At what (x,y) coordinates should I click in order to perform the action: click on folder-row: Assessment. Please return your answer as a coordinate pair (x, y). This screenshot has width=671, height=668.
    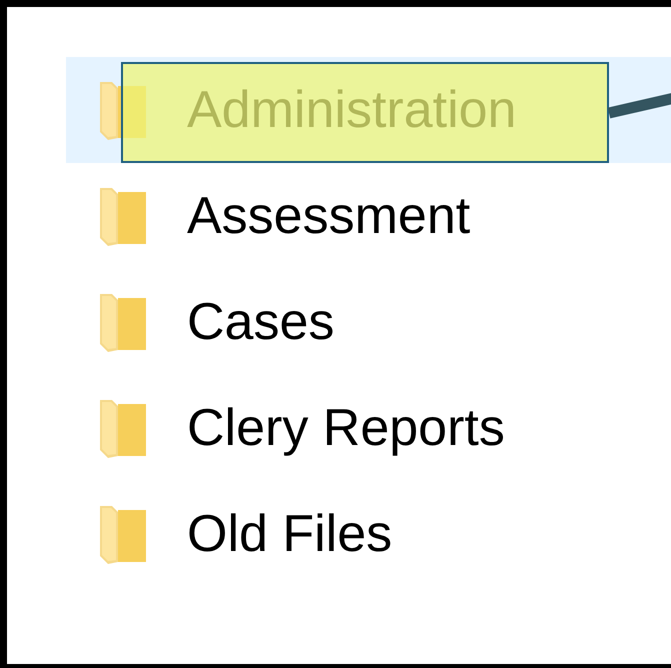
    Looking at the image, I should click on (368, 216).